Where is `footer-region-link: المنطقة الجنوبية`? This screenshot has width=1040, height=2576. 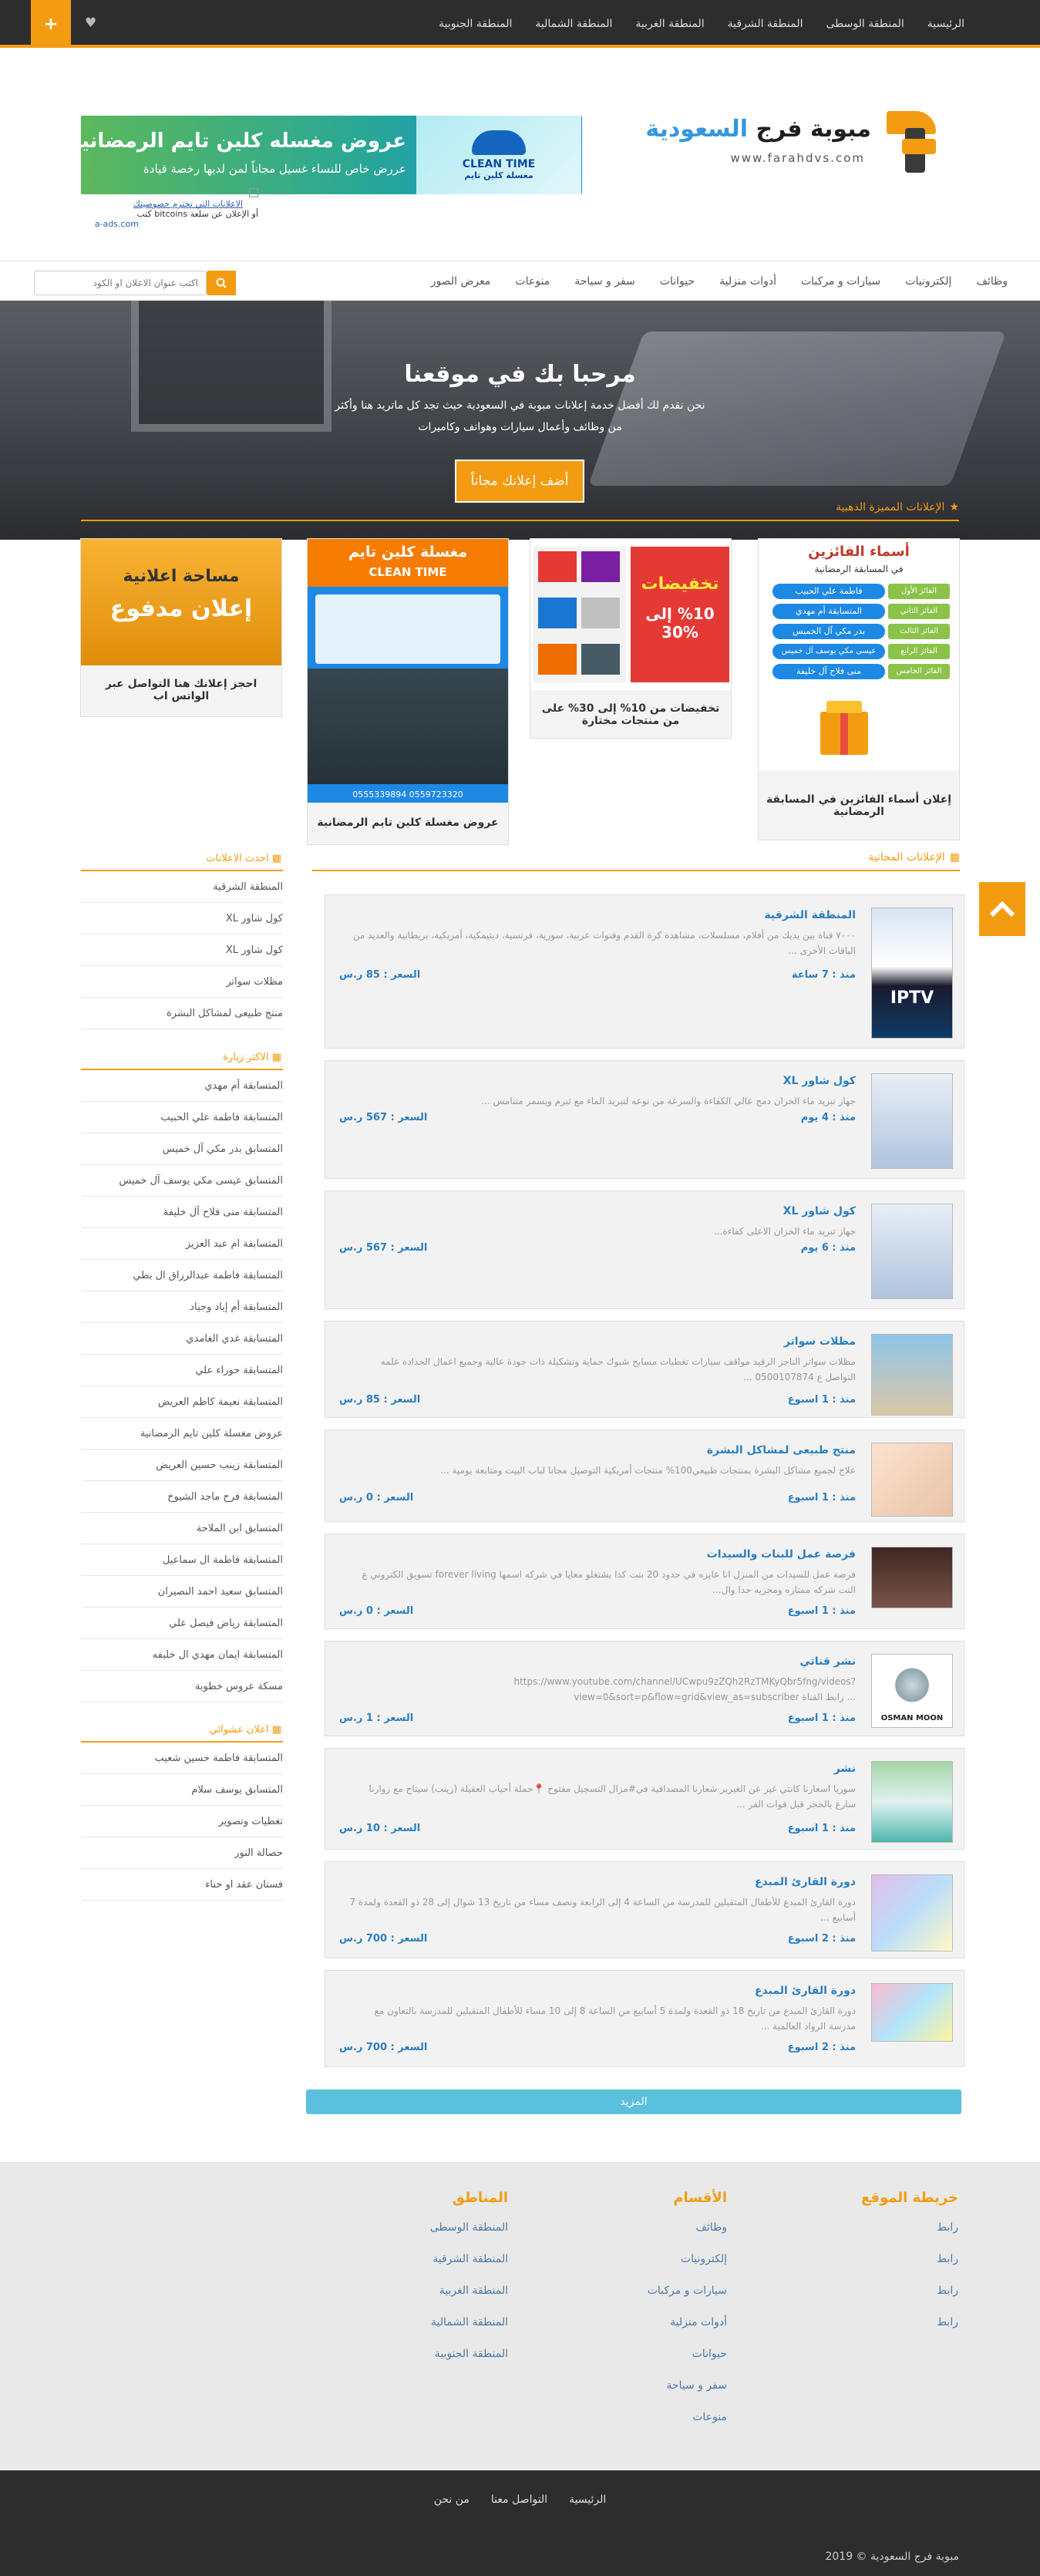 footer-region-link: المنطقة الجنوبية is located at coordinates (431, 2363).